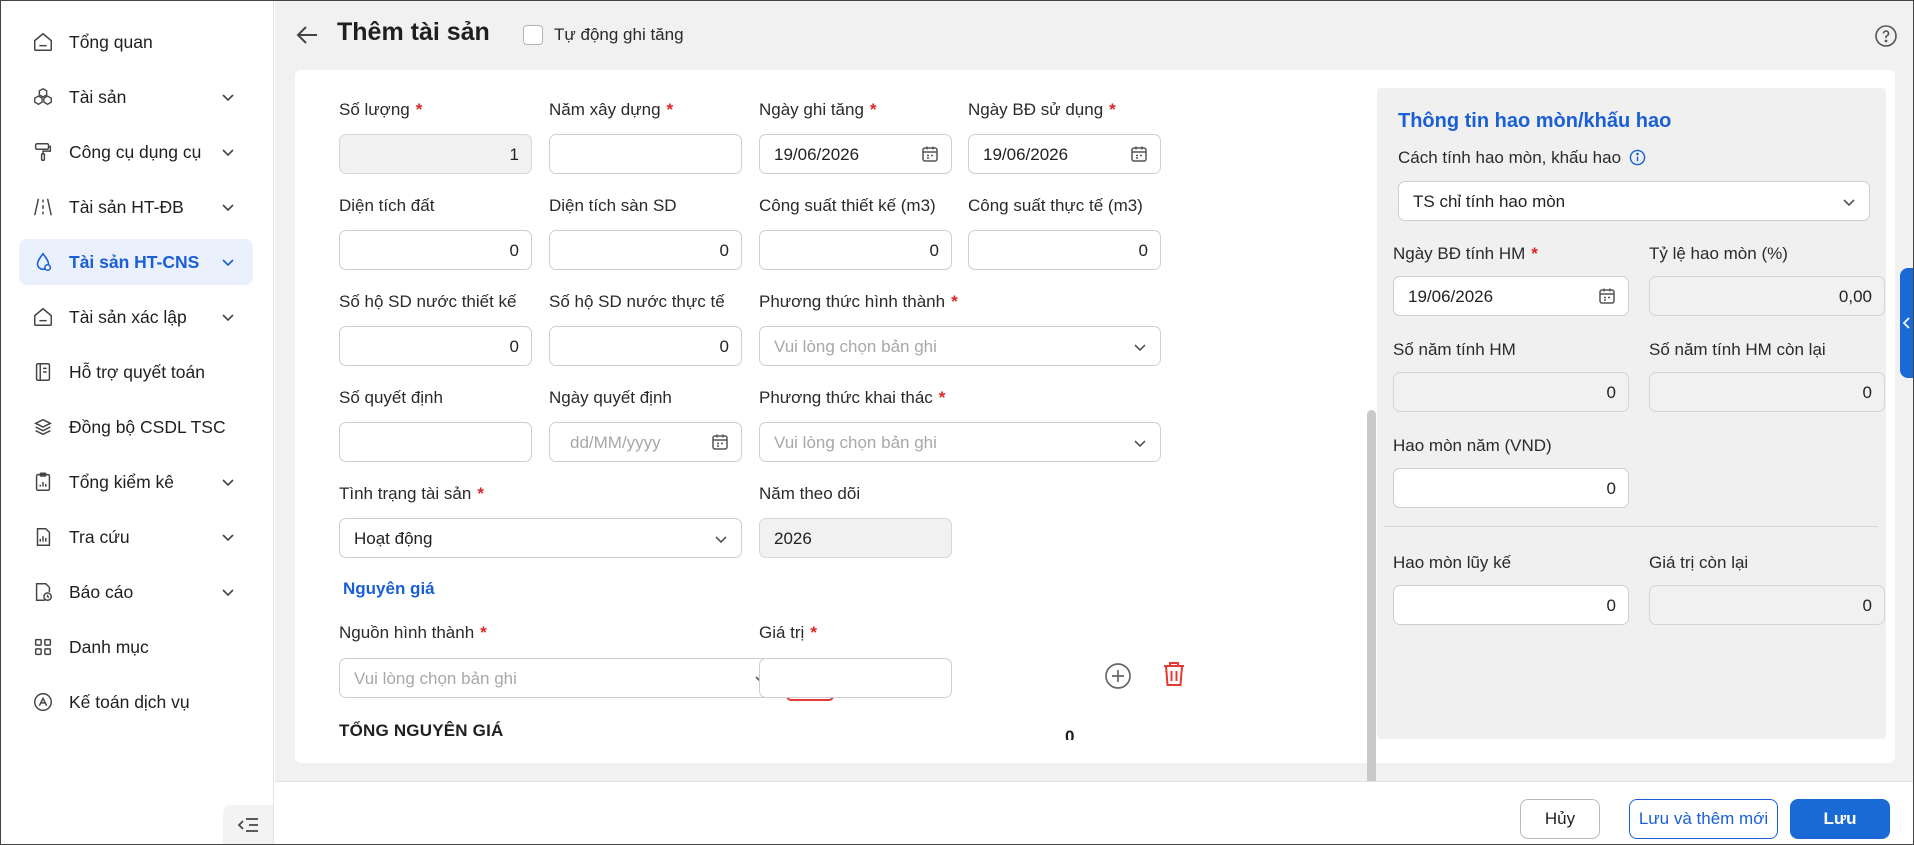  I want to click on formation-method-select: Vui lòng chọn bản ghi, so click(960, 346).